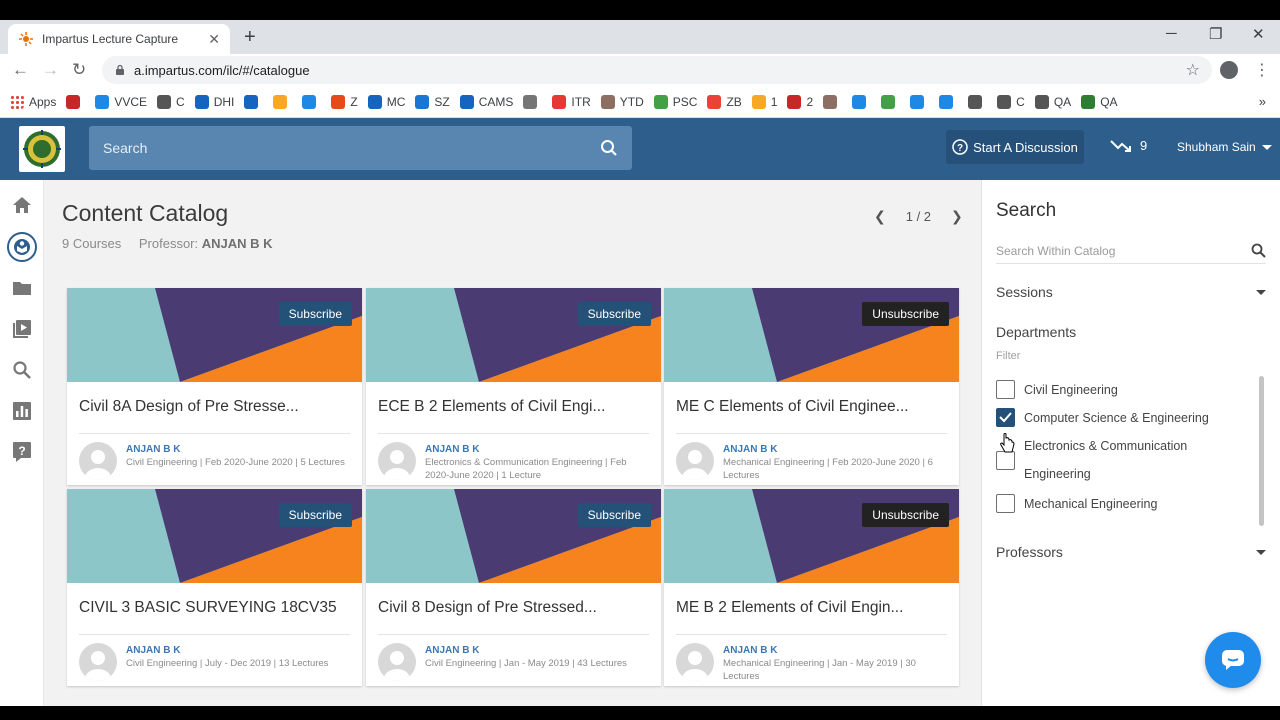  Describe the element at coordinates (1229, 70) in the screenshot. I see `account-icon` at that location.